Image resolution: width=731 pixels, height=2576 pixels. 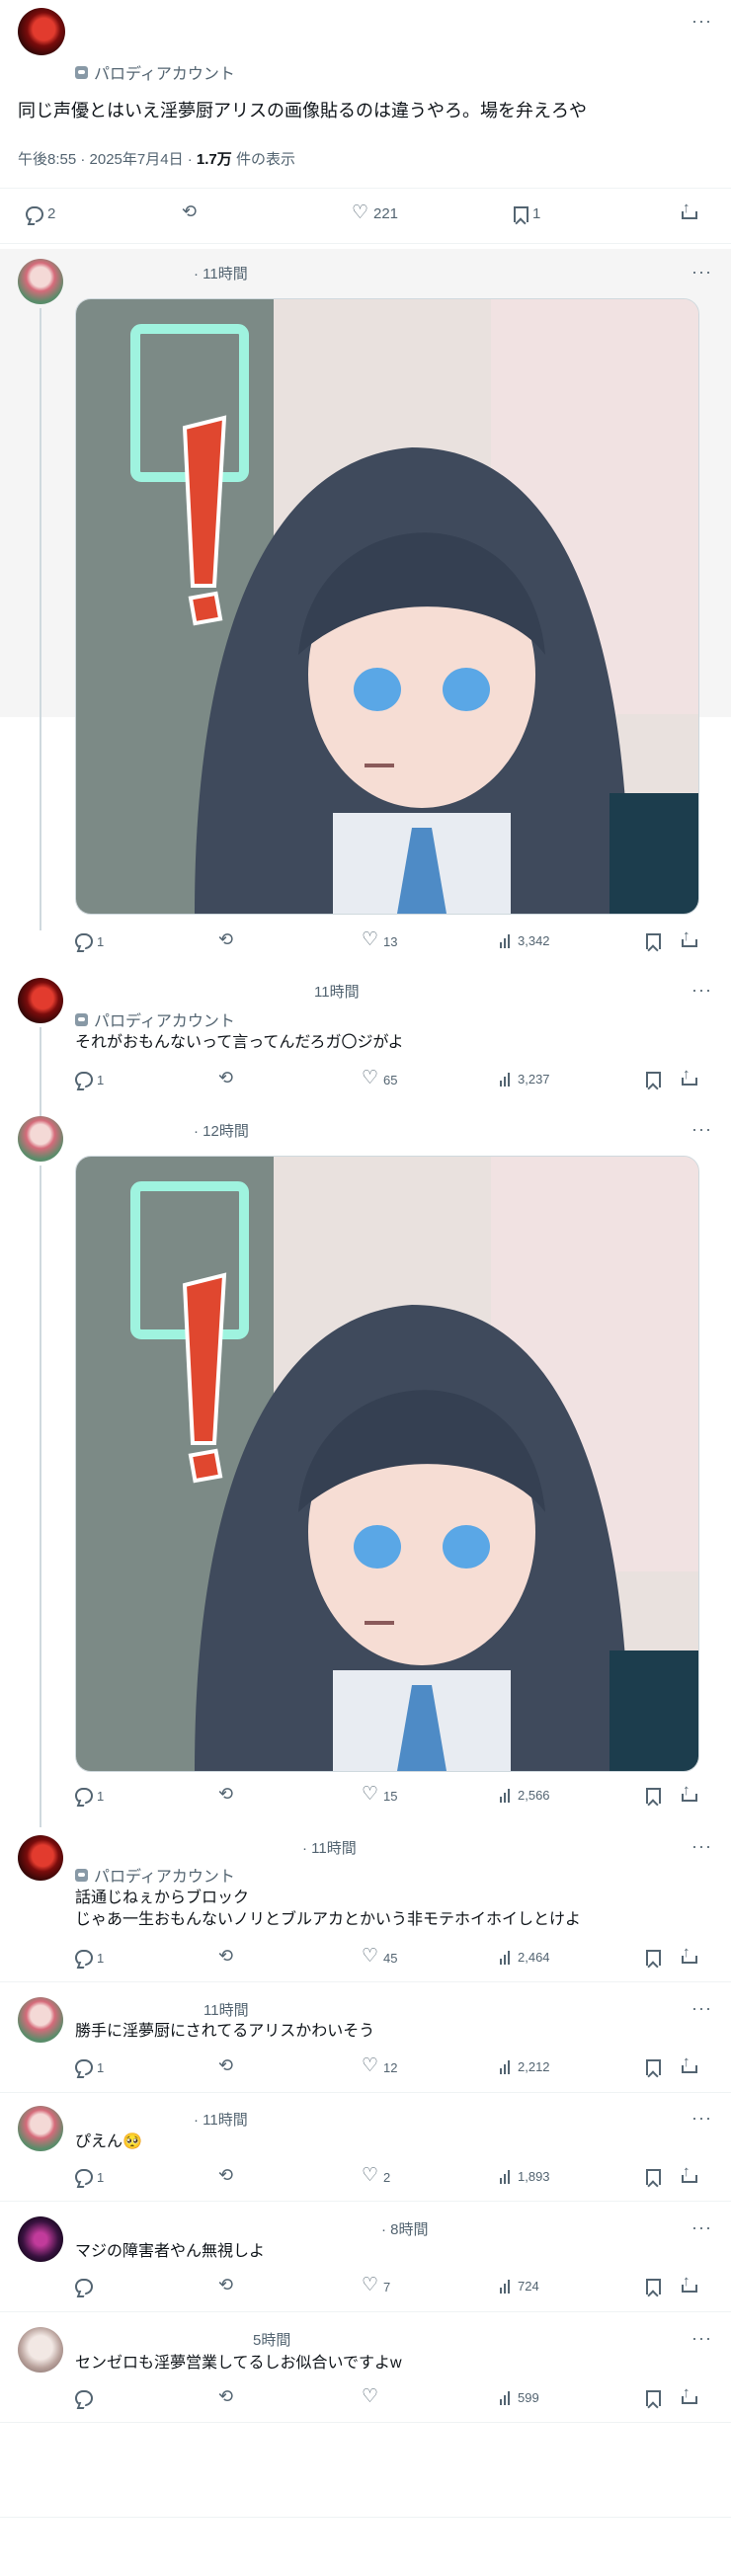 I want to click on views-button: 3,237, so click(x=525, y=1079).